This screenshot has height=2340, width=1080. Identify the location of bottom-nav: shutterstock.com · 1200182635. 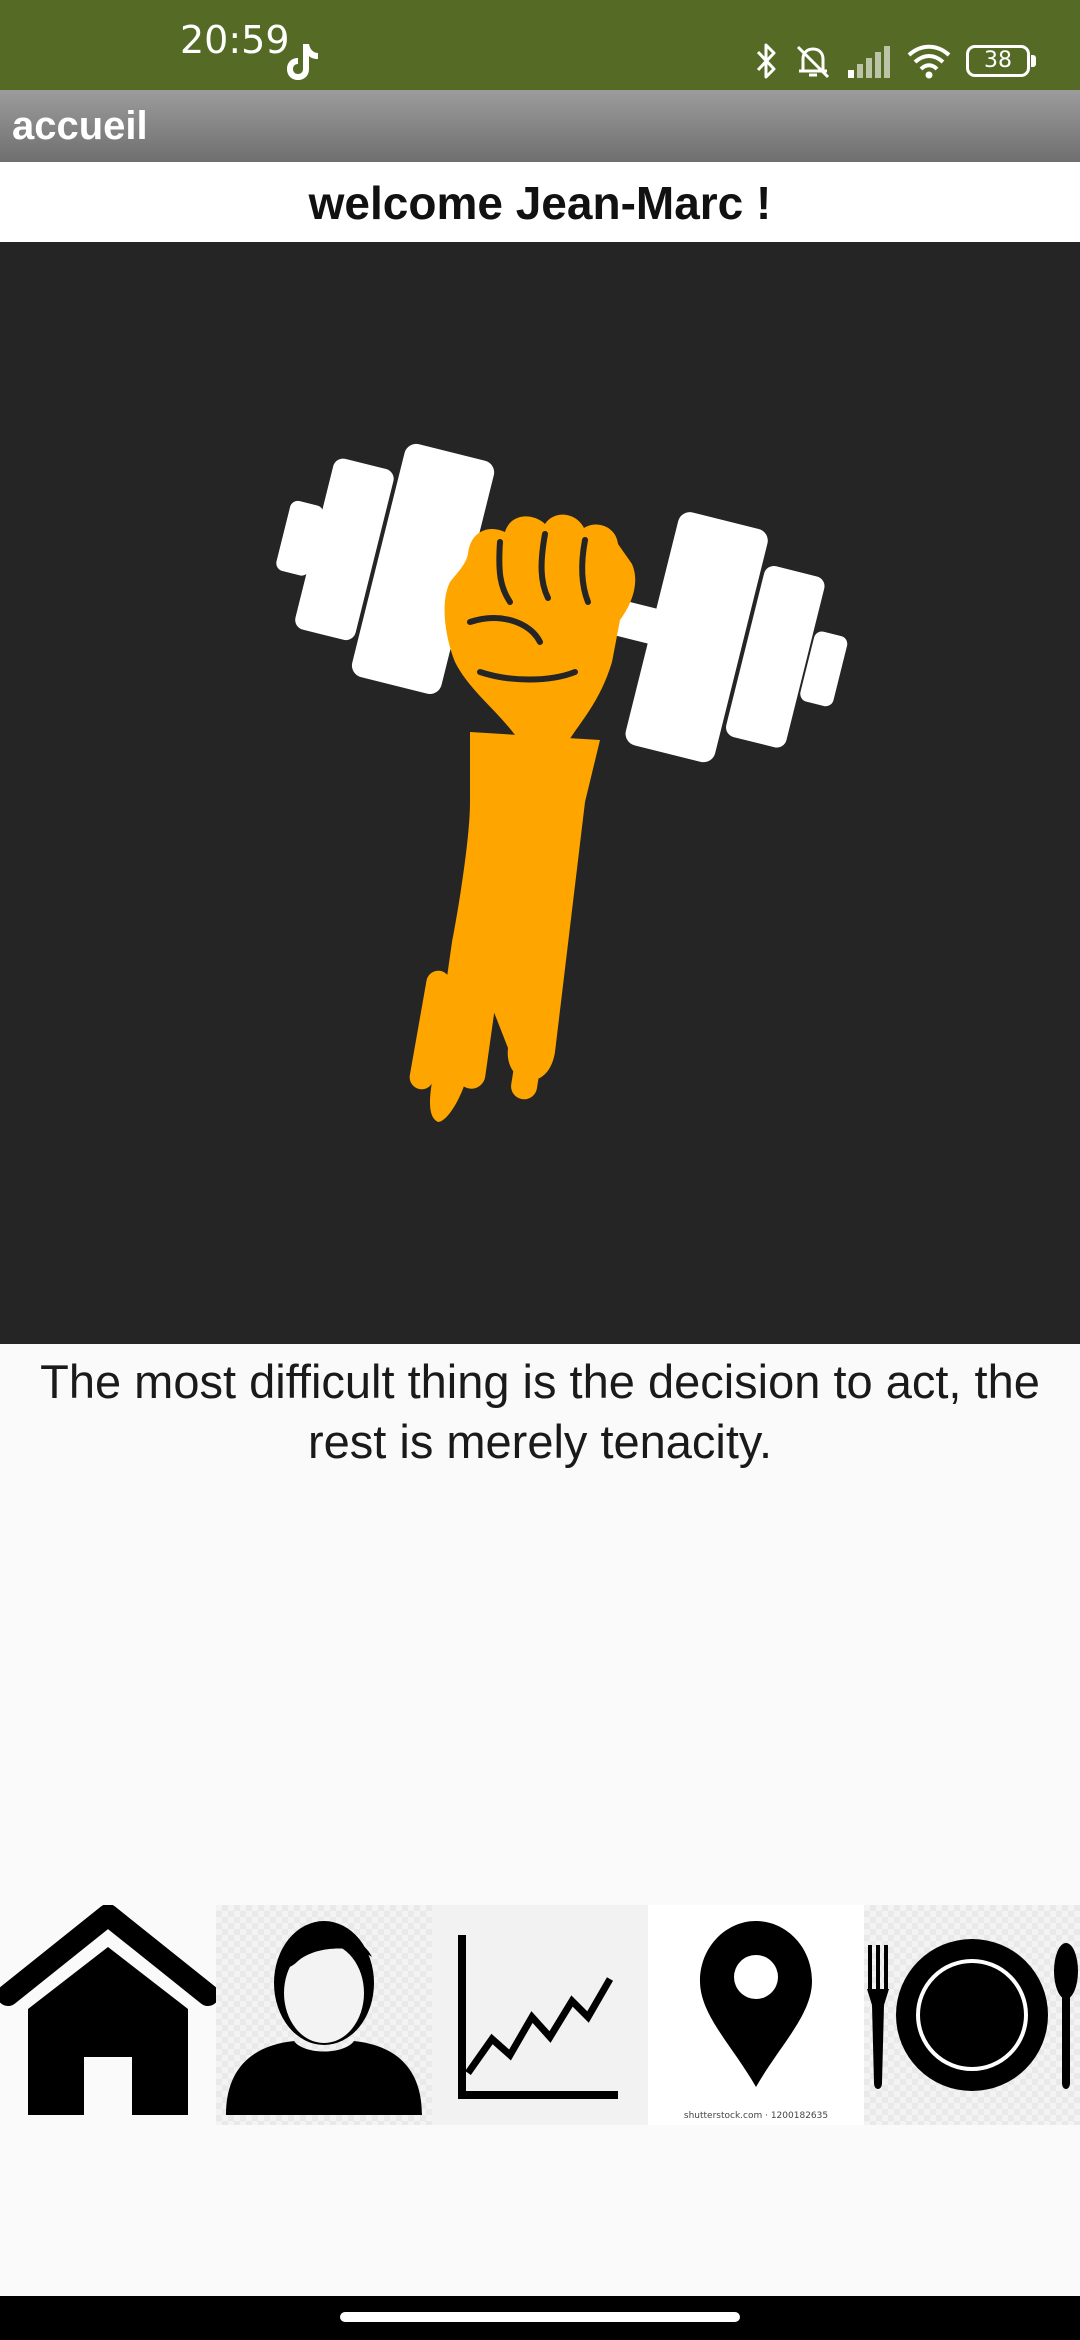
(540, 2015).